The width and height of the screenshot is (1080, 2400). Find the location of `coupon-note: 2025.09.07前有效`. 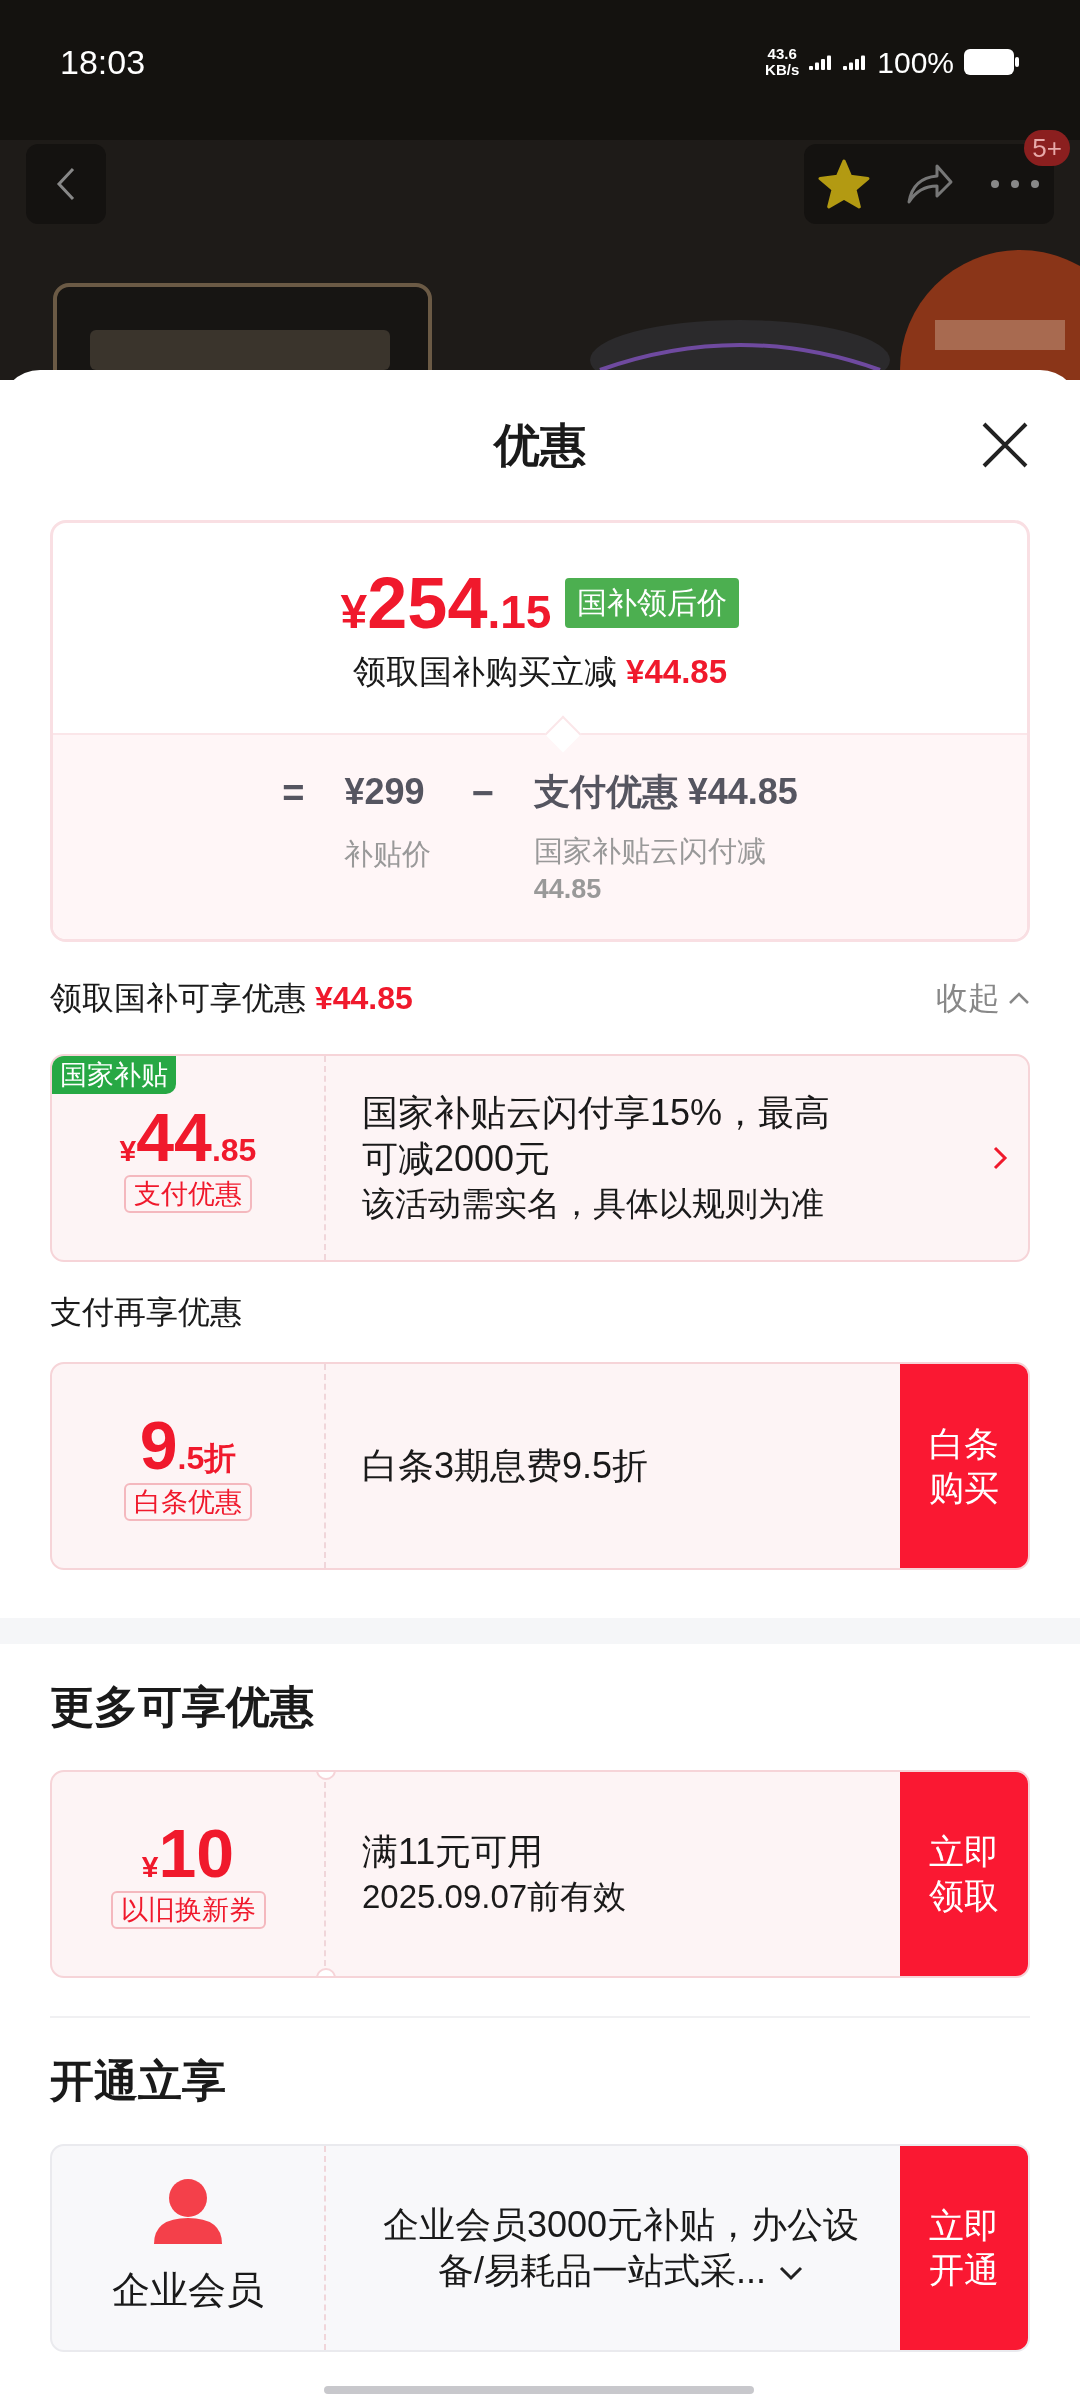

coupon-note: 2025.09.07前有效 is located at coordinates (494, 1897).